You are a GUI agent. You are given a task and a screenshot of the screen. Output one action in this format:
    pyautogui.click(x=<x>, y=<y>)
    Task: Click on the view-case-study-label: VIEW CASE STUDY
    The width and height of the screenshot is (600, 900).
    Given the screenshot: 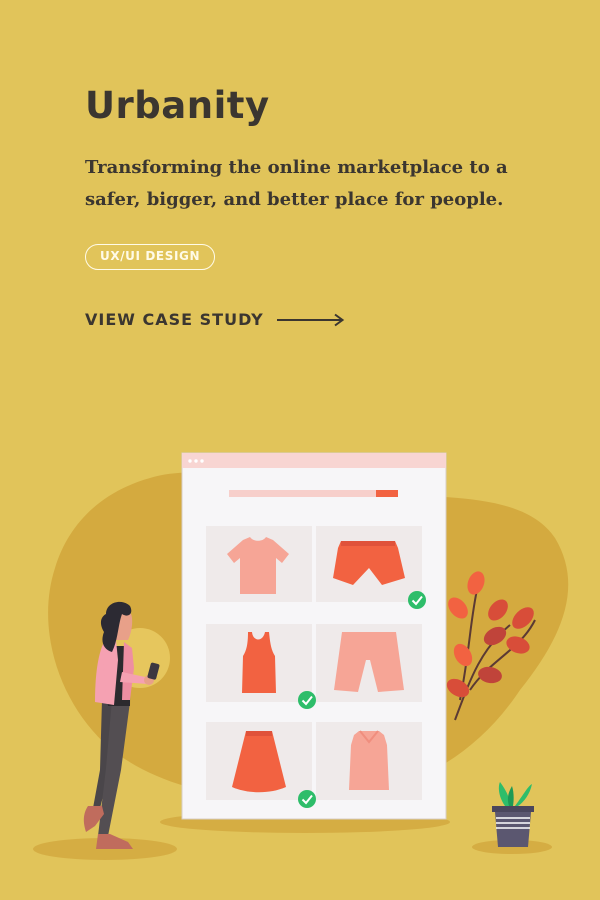 What is the action you would take?
    pyautogui.click(x=174, y=319)
    